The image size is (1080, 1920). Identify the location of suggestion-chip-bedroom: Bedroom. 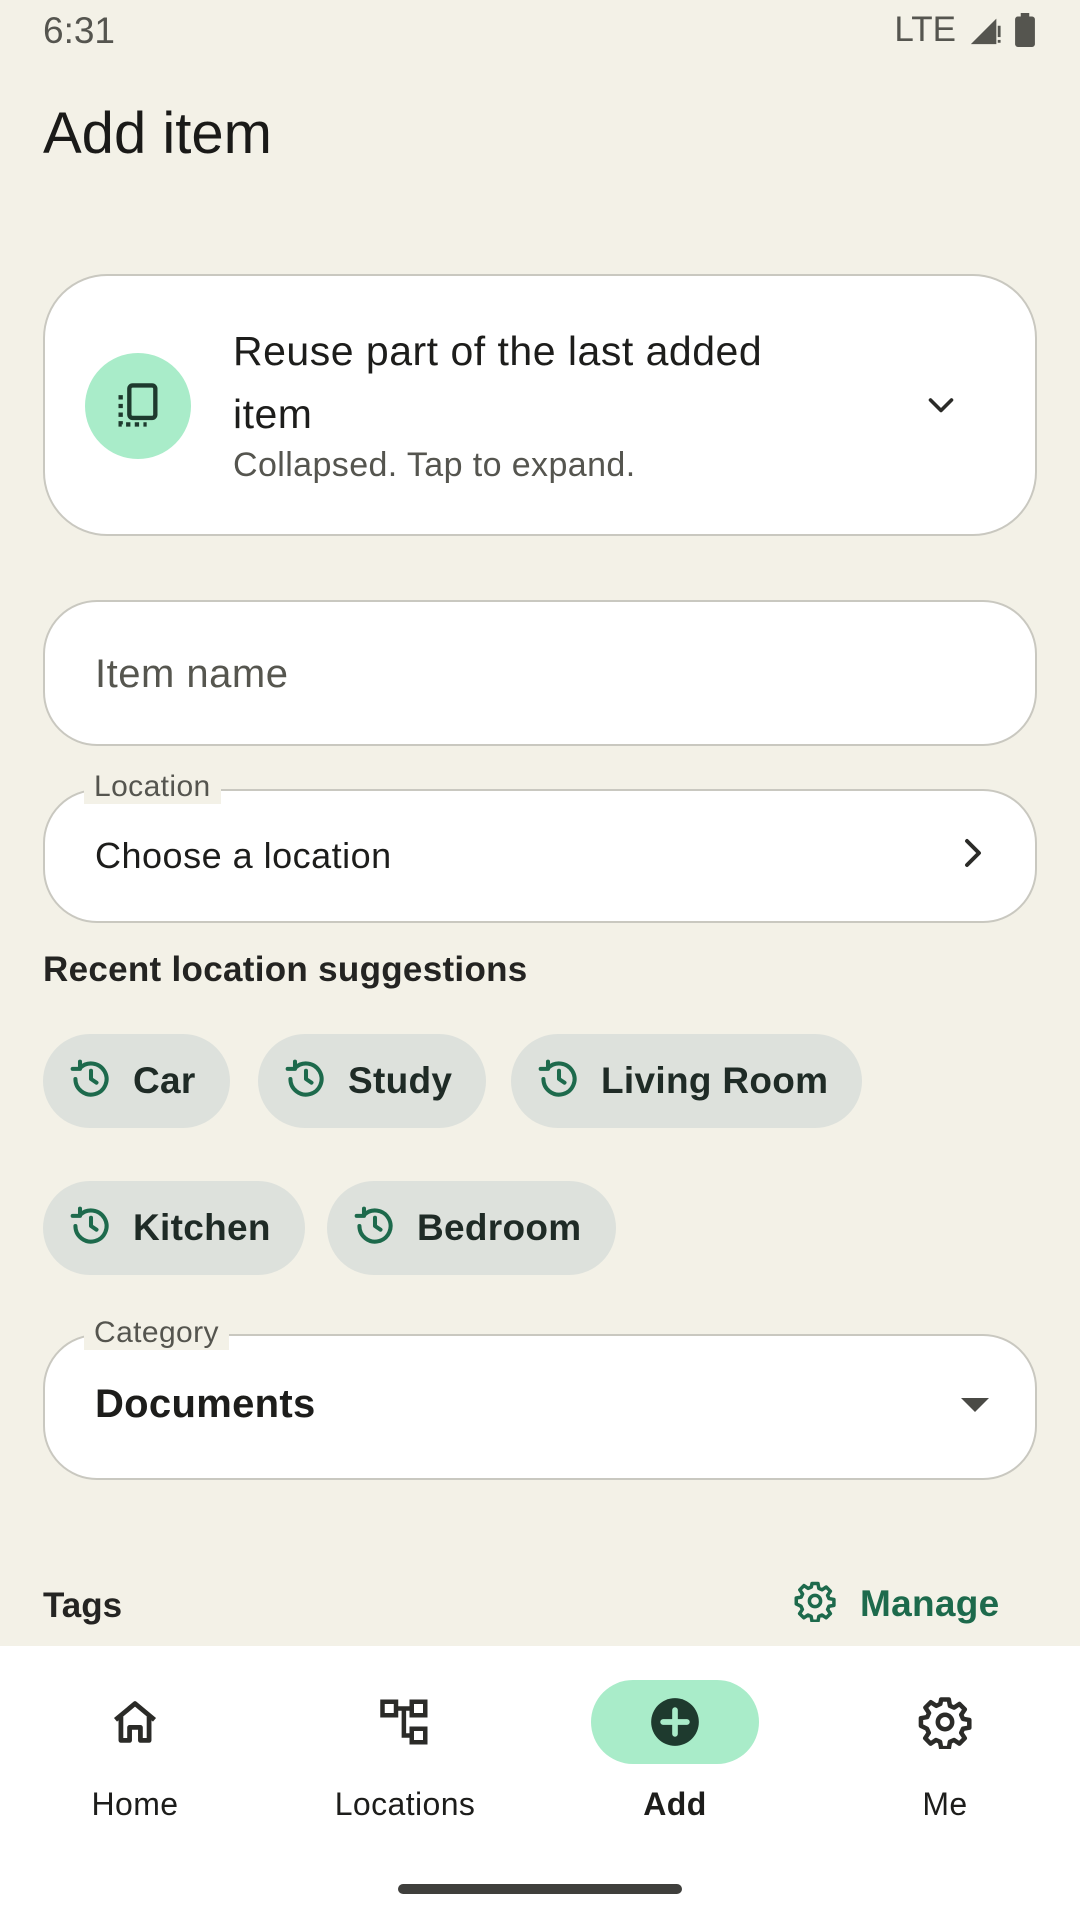
(471, 1228).